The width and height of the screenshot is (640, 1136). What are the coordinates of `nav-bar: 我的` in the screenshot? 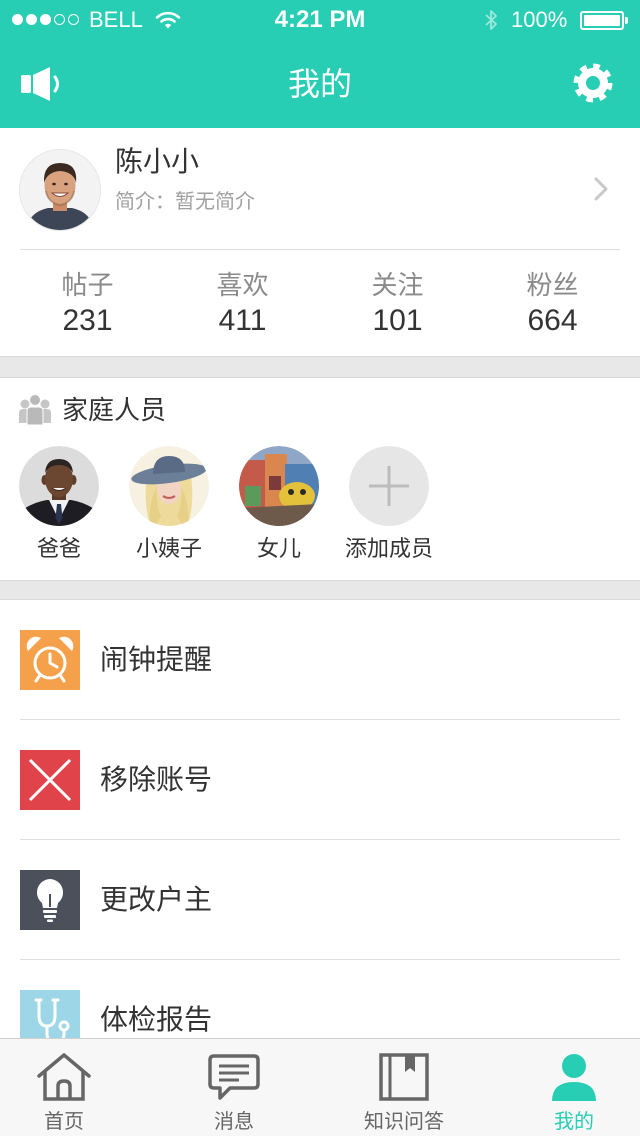 It's located at (320, 84).